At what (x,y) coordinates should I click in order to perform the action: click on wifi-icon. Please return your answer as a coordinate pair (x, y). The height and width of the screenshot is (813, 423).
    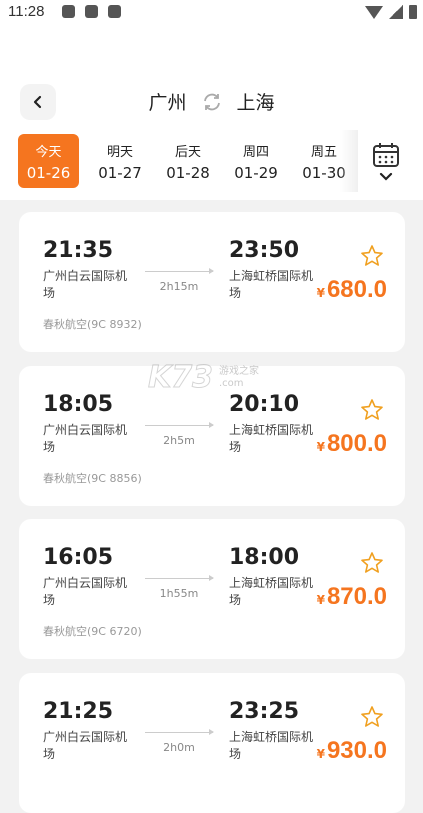
    Looking at the image, I should click on (374, 12).